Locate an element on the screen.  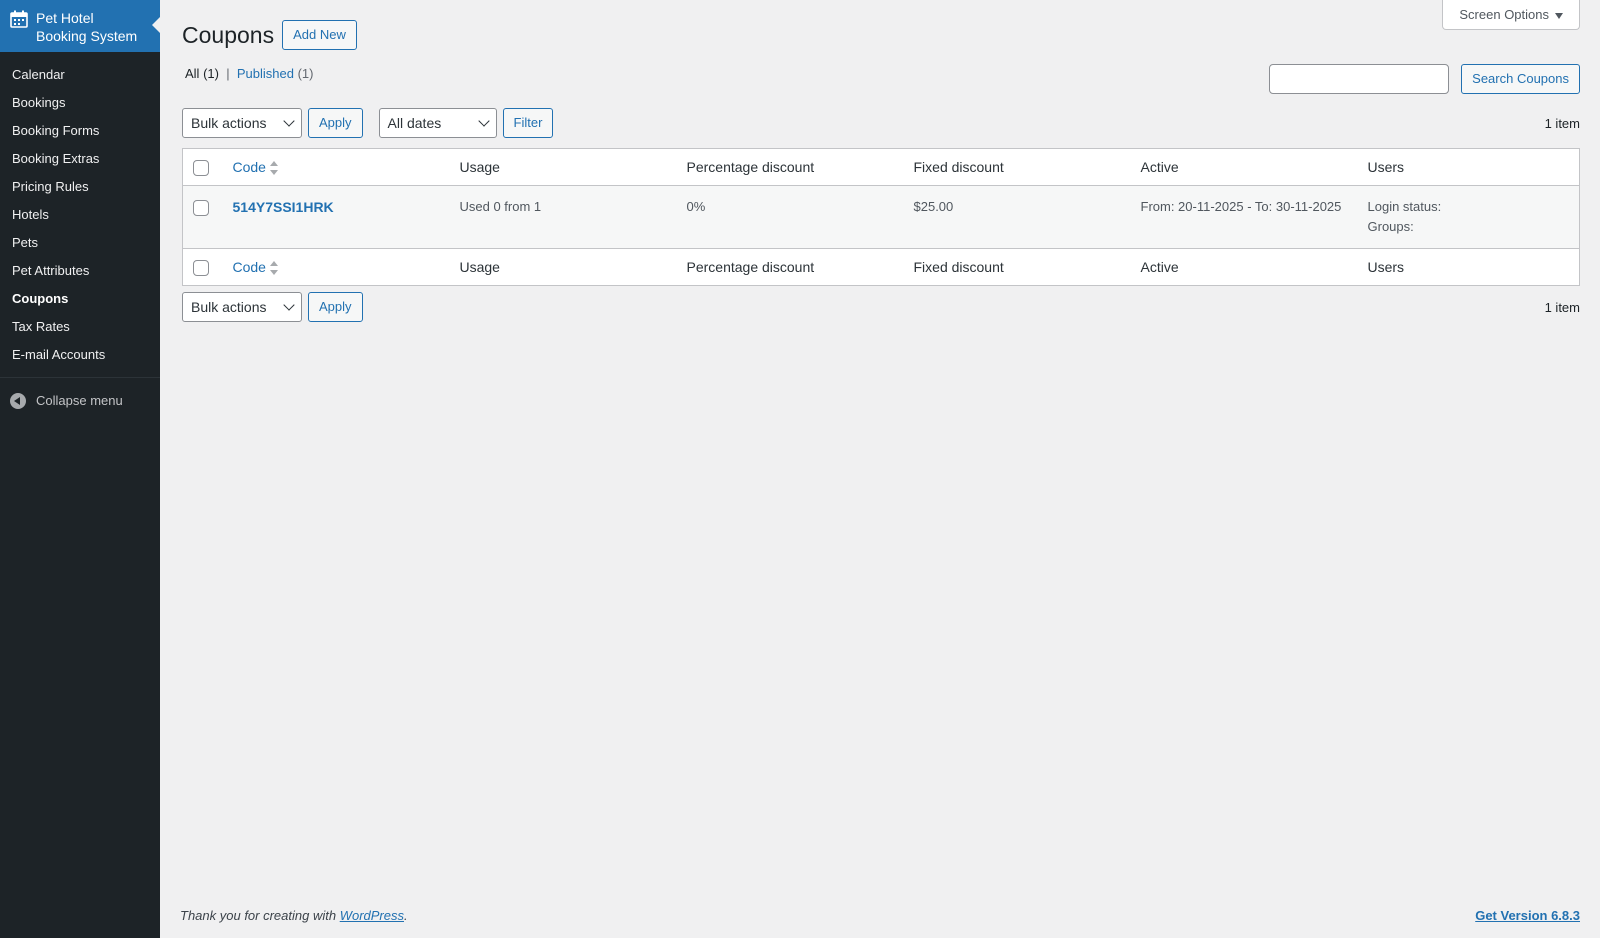
bulk-actions-value: Bulk actions is located at coordinates (229, 123).